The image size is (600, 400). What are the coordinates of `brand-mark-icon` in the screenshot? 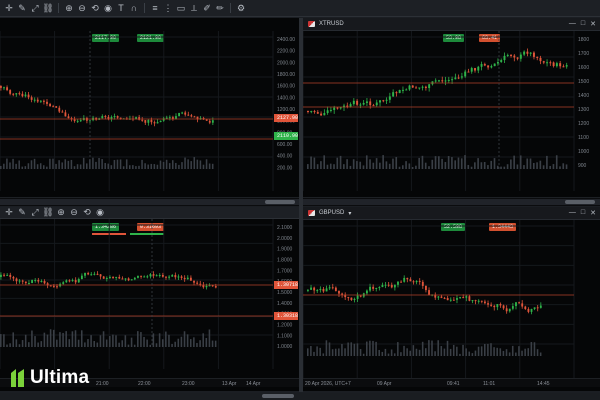 It's located at (17, 378).